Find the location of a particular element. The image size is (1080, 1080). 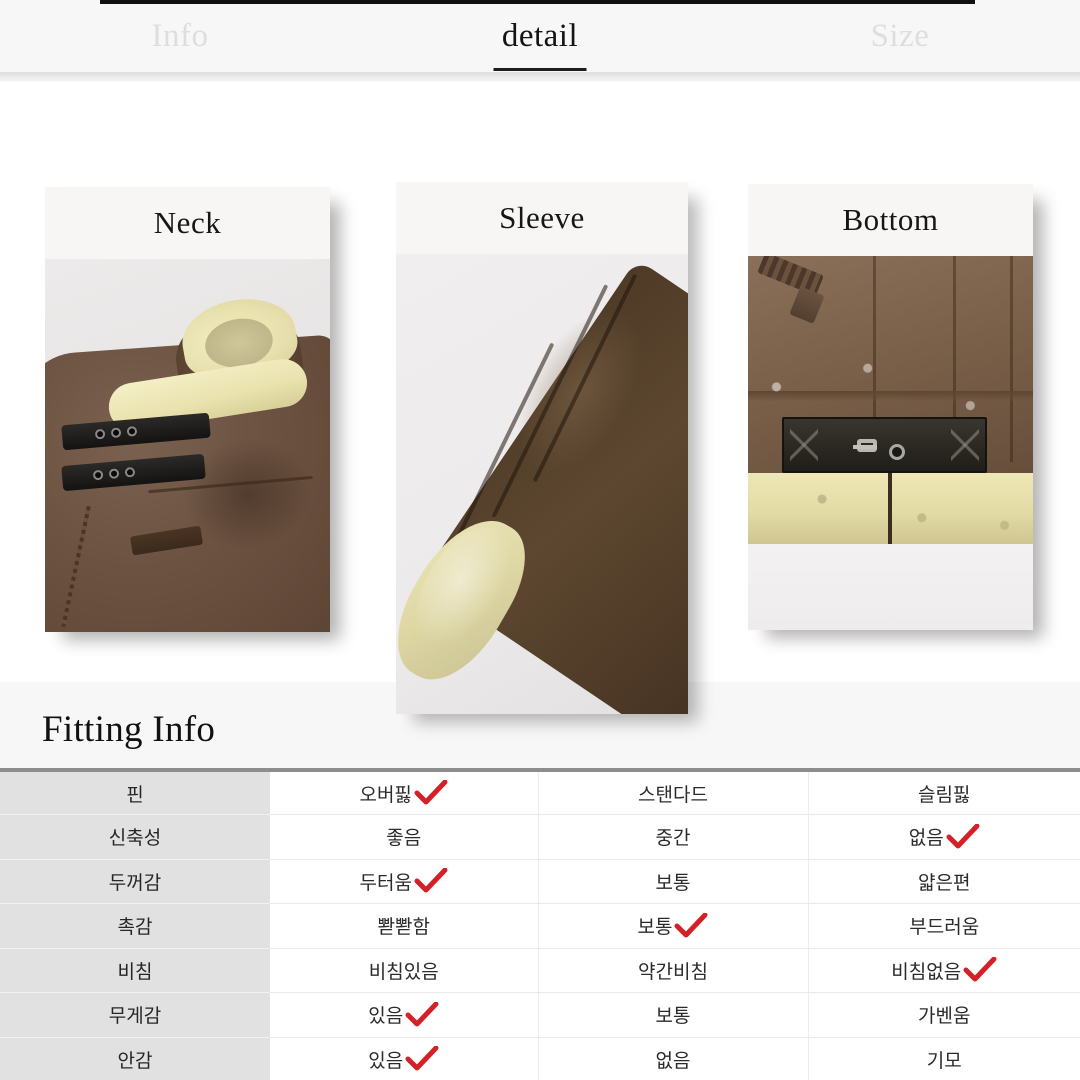

table-row: 핀 오버핋 스탠다드 슬림핋 is located at coordinates (540, 792).